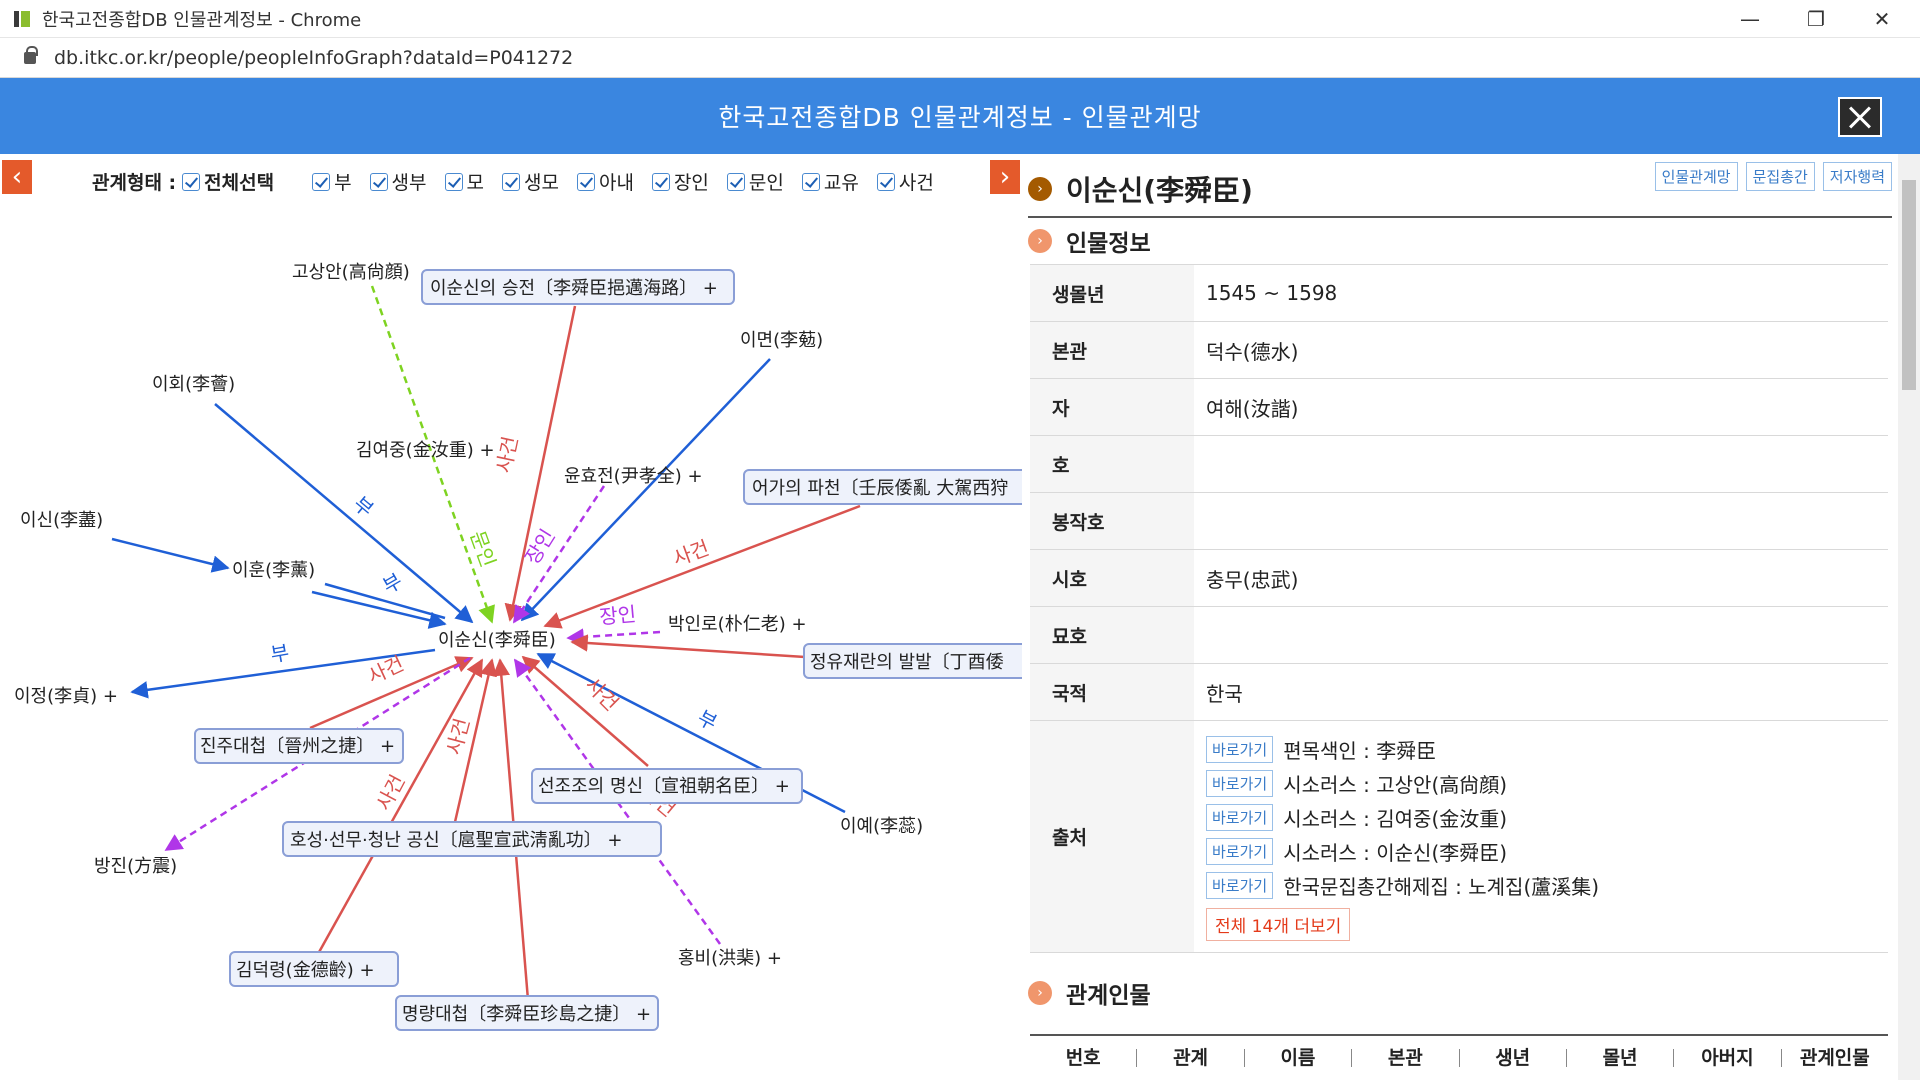 This screenshot has width=1920, height=1080. What do you see at coordinates (1547, 851) in the screenshot?
I see `source-item: 바로가기 시소러스 : 이순신(李舜臣)` at bounding box center [1547, 851].